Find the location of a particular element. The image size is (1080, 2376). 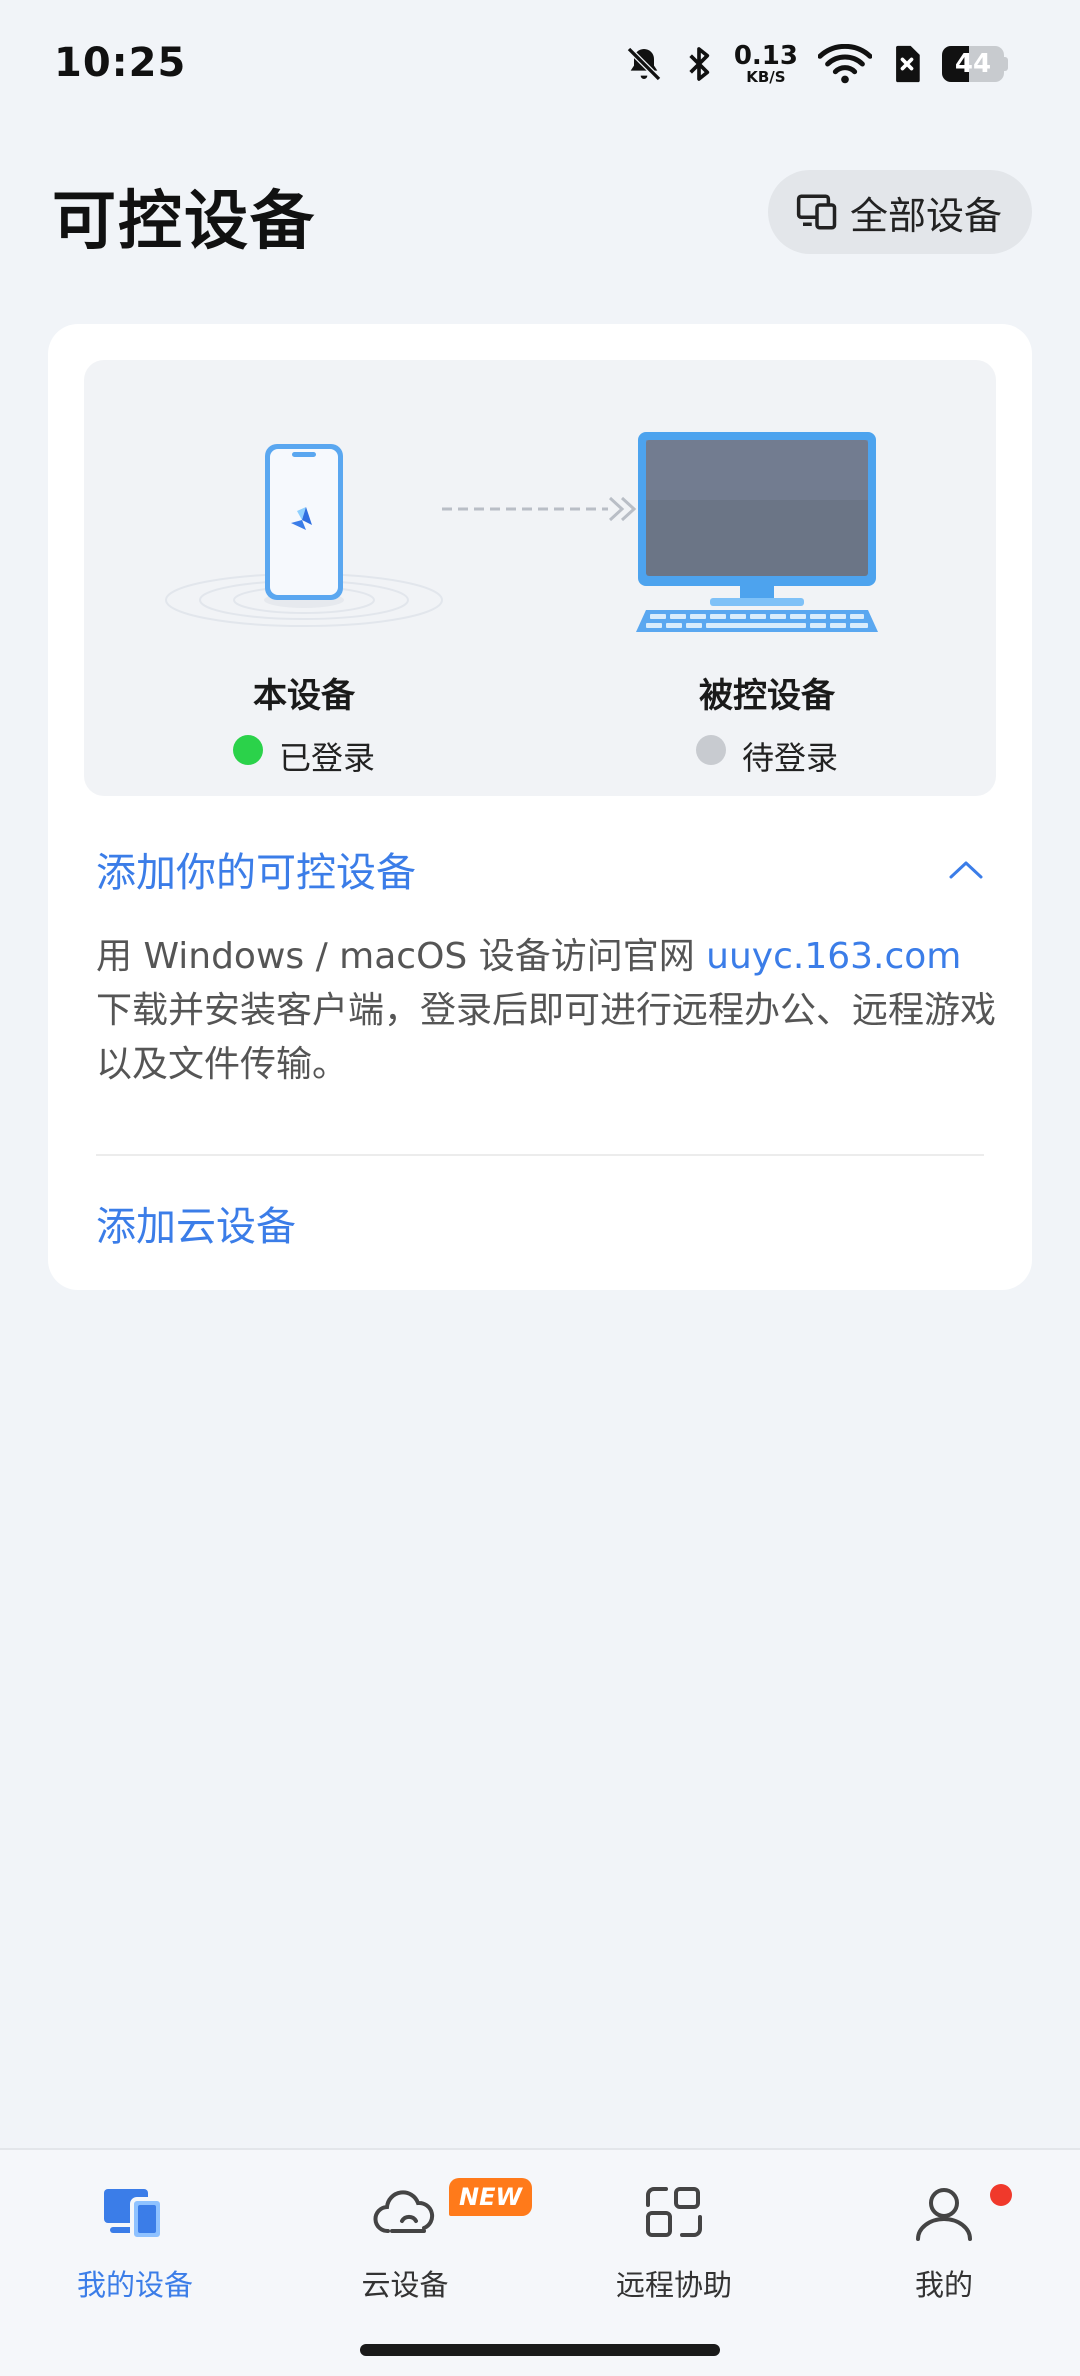

page-title: 可控设备 is located at coordinates (184, 222).